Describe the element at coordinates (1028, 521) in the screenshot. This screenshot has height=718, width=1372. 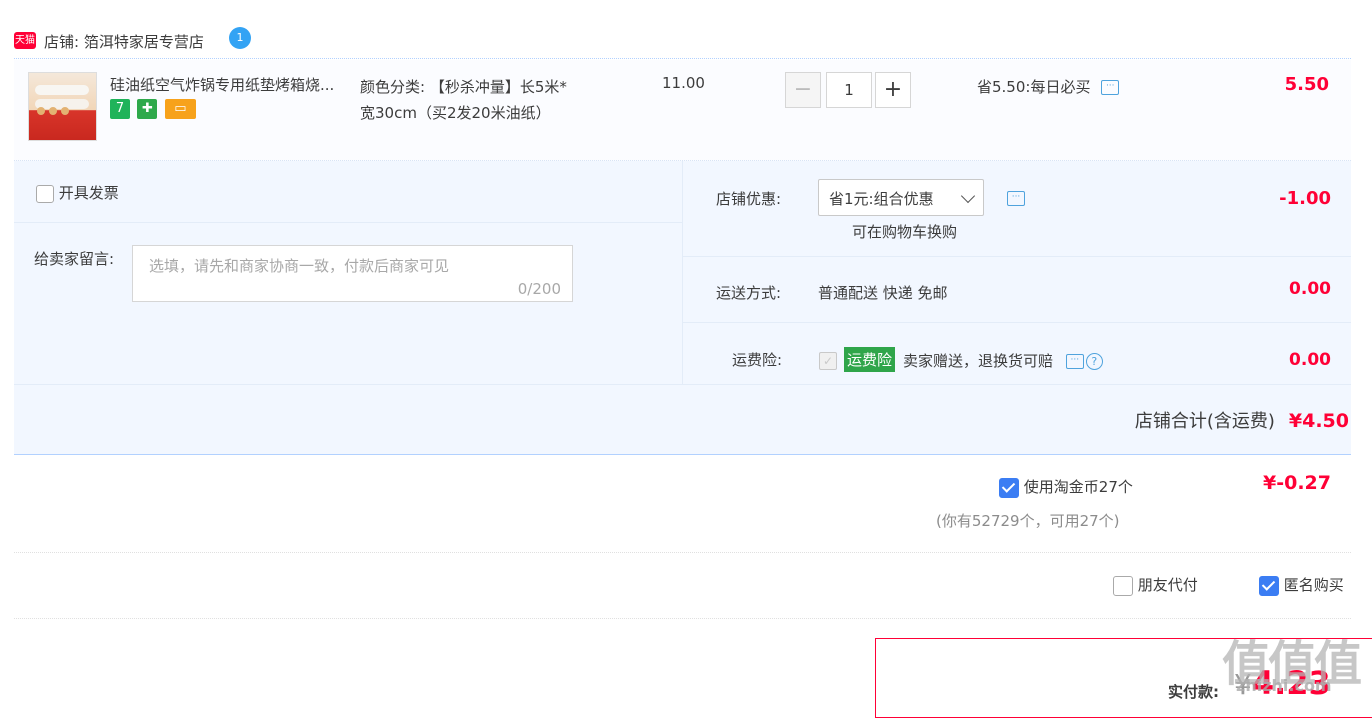
I see `coin-balance: (你有52729个，可用27个)` at that location.